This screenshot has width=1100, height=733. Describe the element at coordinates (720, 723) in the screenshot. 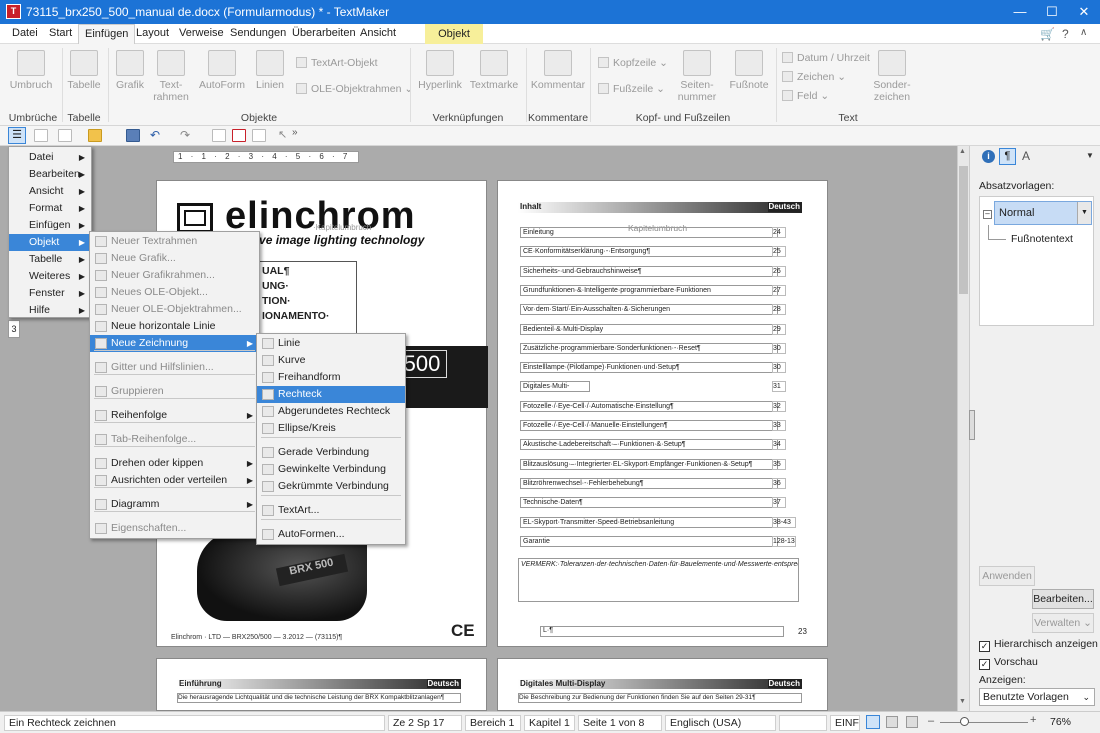

I see `status-sprache: Englisch (USA)` at that location.